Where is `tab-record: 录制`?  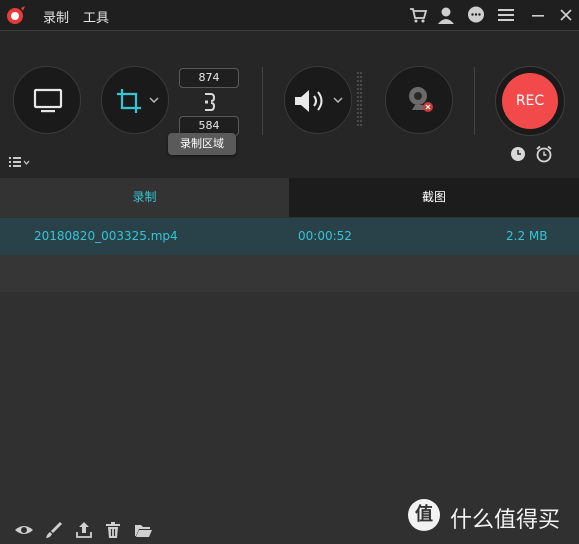 tab-record: 录制 is located at coordinates (144, 197).